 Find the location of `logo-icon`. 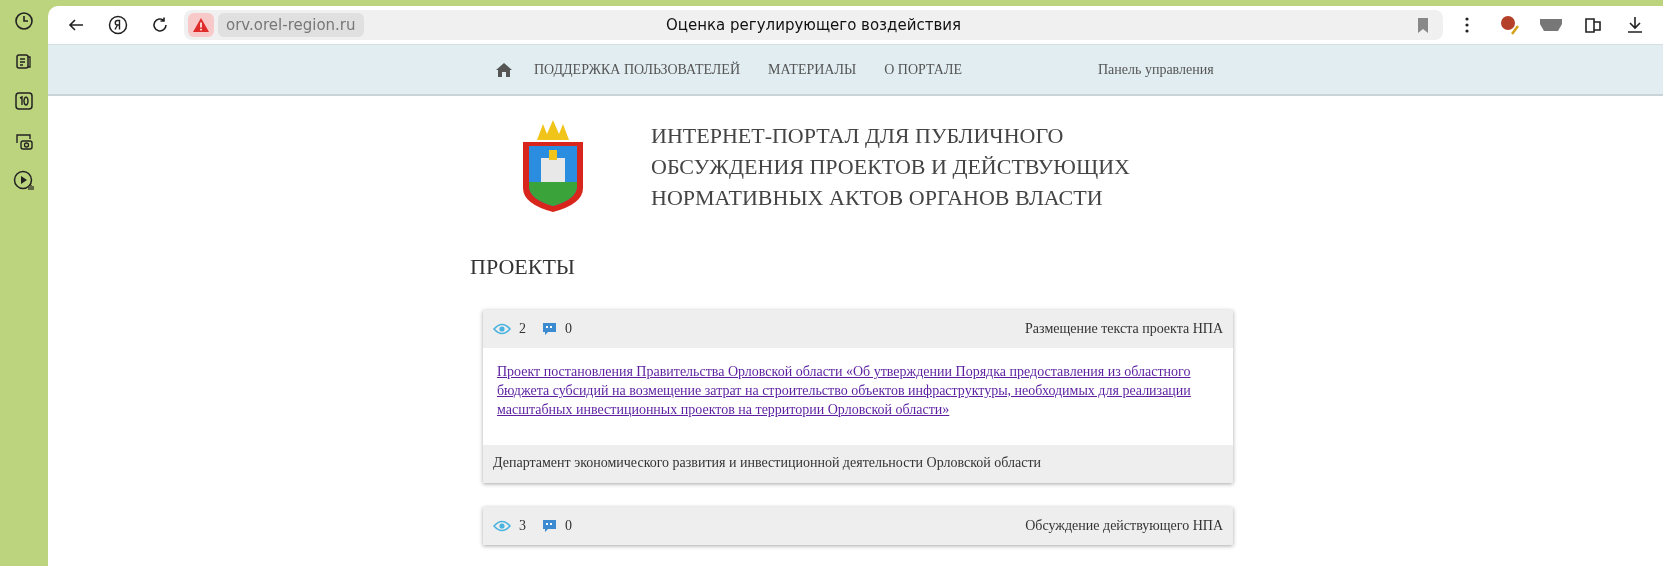

logo-icon is located at coordinates (118, 25).